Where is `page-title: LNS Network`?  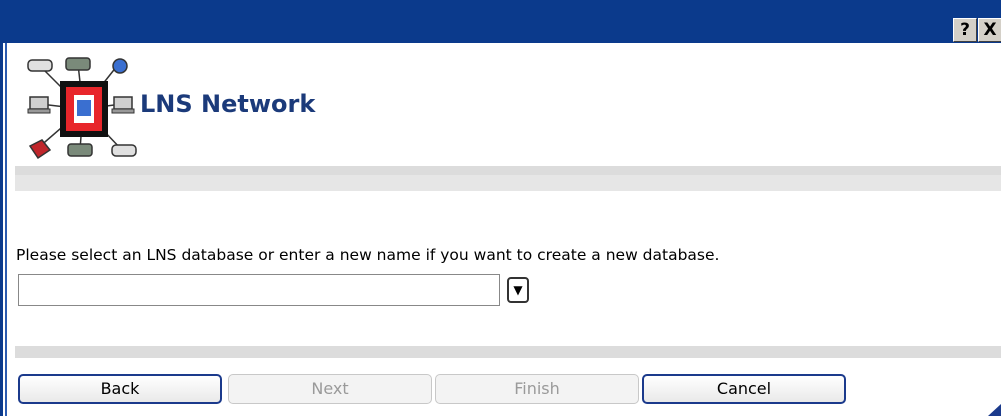 page-title: LNS Network is located at coordinates (228, 104).